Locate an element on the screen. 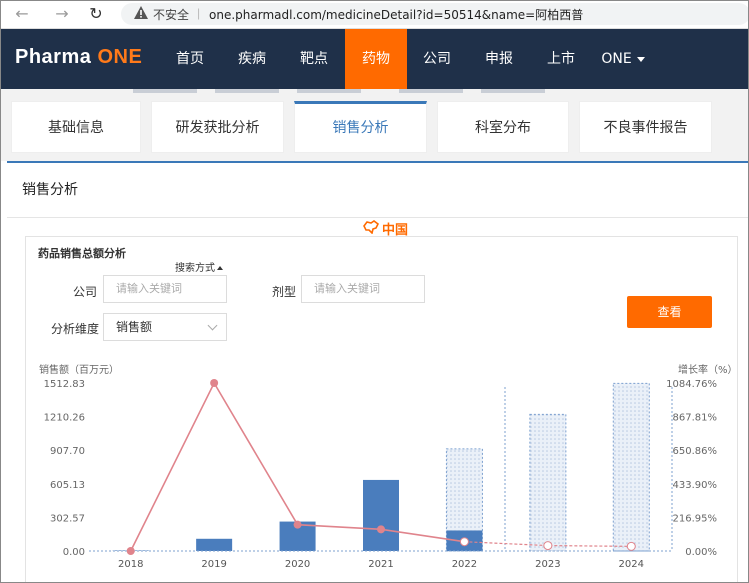  dosage-input: 请输入关键词 is located at coordinates (363, 289).